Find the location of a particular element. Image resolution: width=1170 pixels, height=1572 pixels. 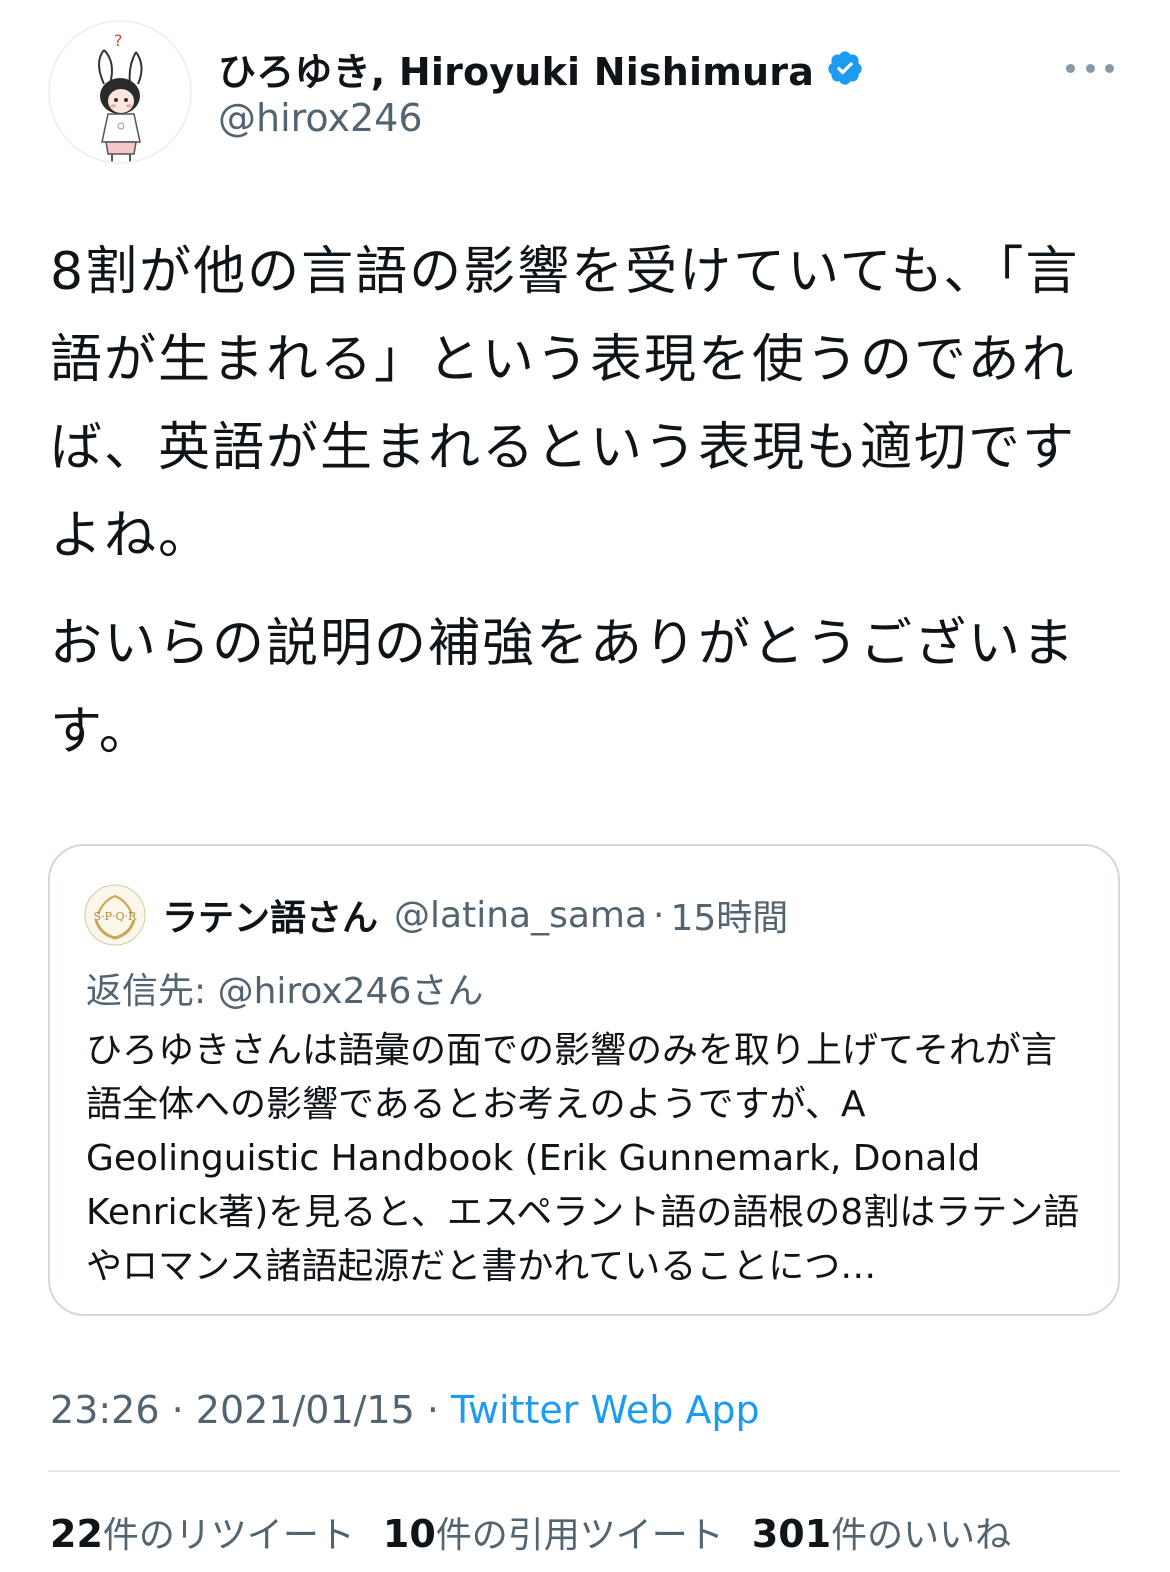

tweet-time: 23:26 is located at coordinates (105, 1410).